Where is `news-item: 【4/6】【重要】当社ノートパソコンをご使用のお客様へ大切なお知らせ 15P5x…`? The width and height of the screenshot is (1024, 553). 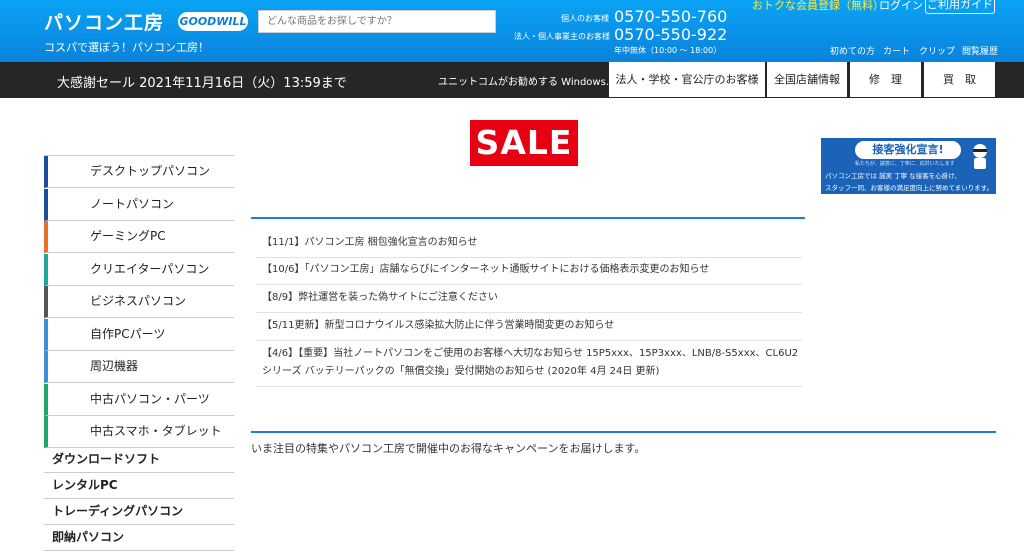 news-item: 【4/6】【重要】当社ノートパソコンをご使用のお客様へ大切なお知らせ 15P5x… is located at coordinates (529, 363).